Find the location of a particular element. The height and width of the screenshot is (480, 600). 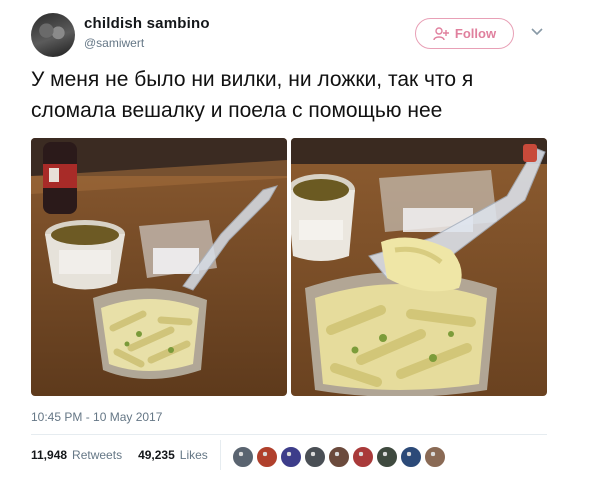

liker-avatars is located at coordinates (339, 457).